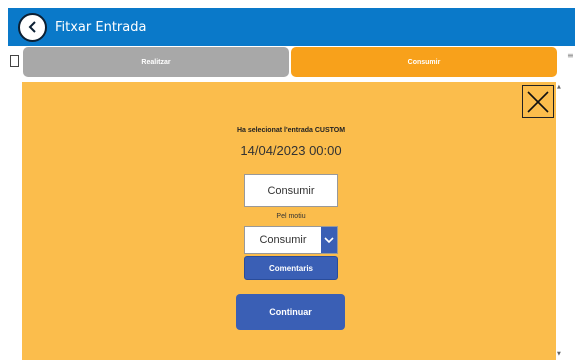  What do you see at coordinates (559, 87) in the screenshot?
I see `scroll-up-icon: ▲` at bounding box center [559, 87].